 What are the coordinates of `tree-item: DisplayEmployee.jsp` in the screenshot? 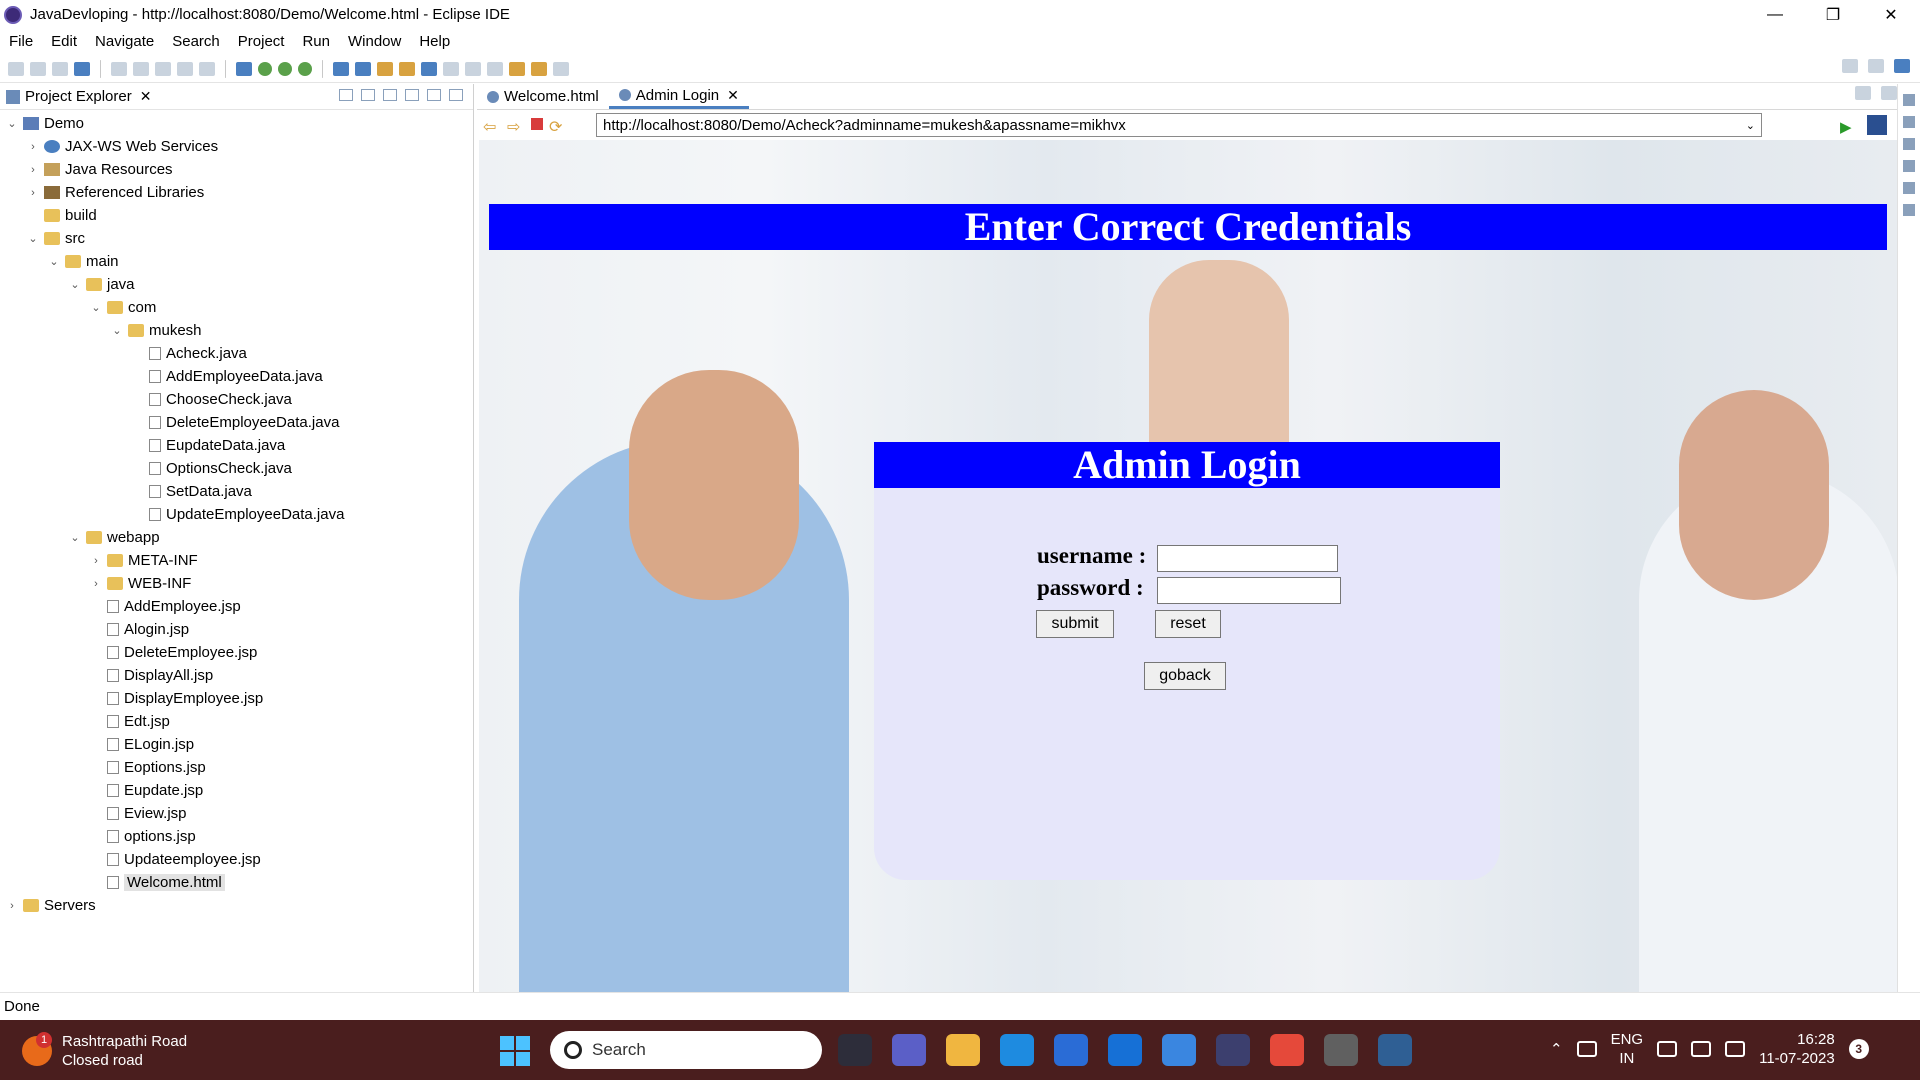 It's located at (235, 698).